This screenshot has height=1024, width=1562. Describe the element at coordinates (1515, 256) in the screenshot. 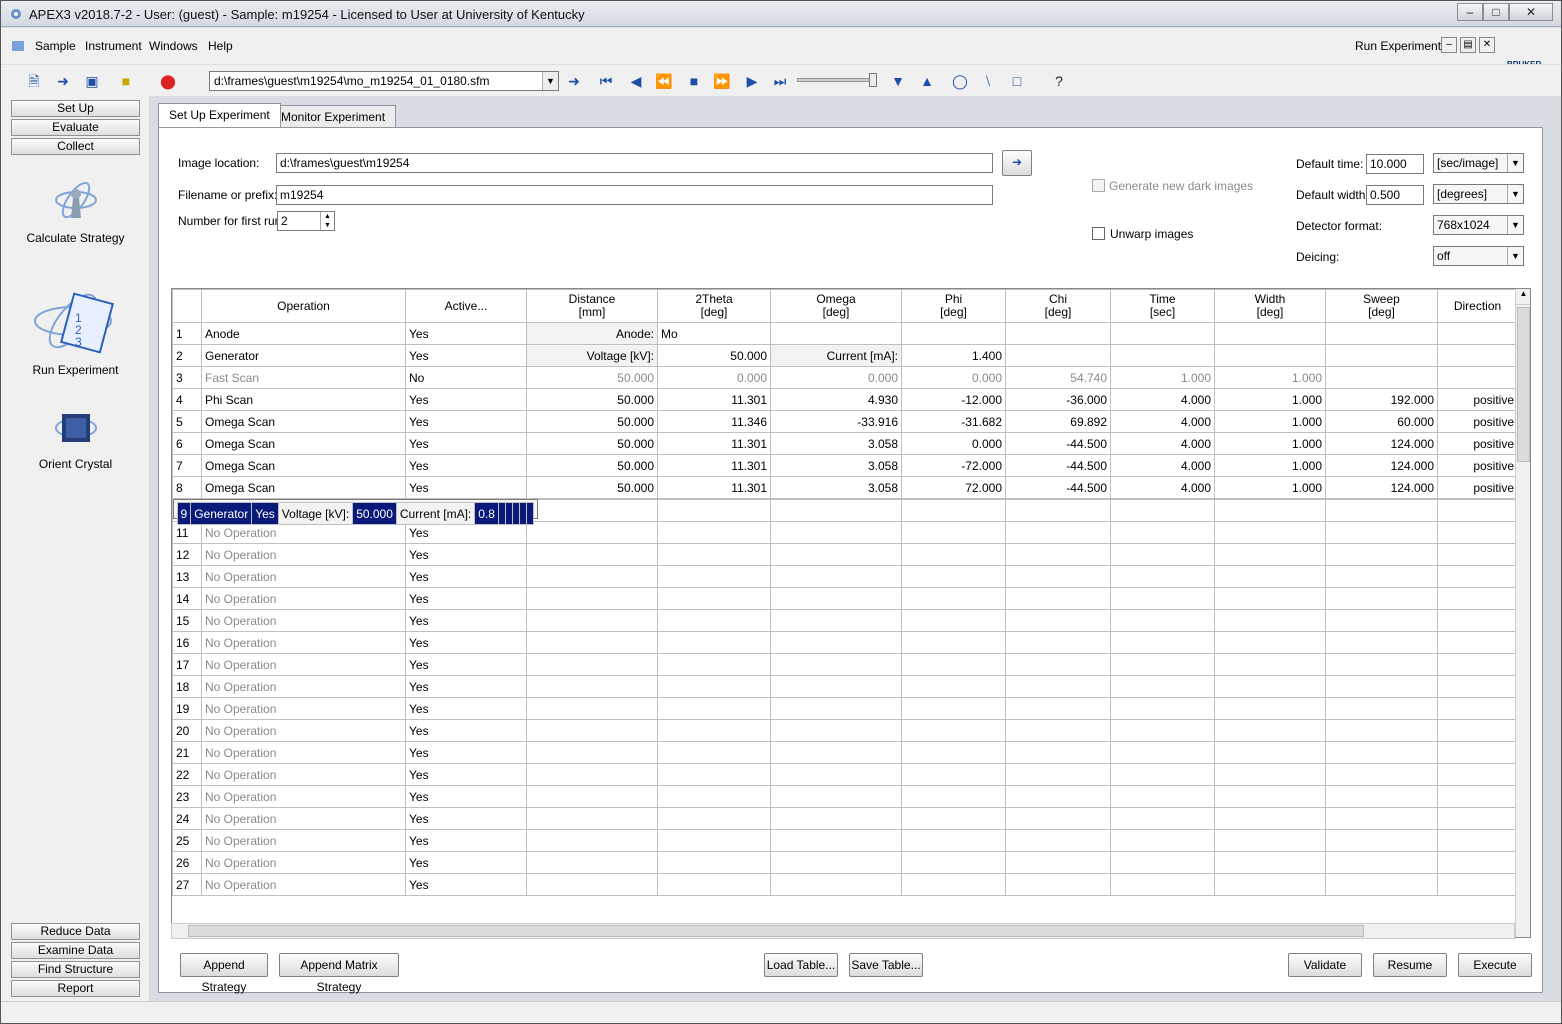

I see `chevron-down-icon: ▼` at that location.